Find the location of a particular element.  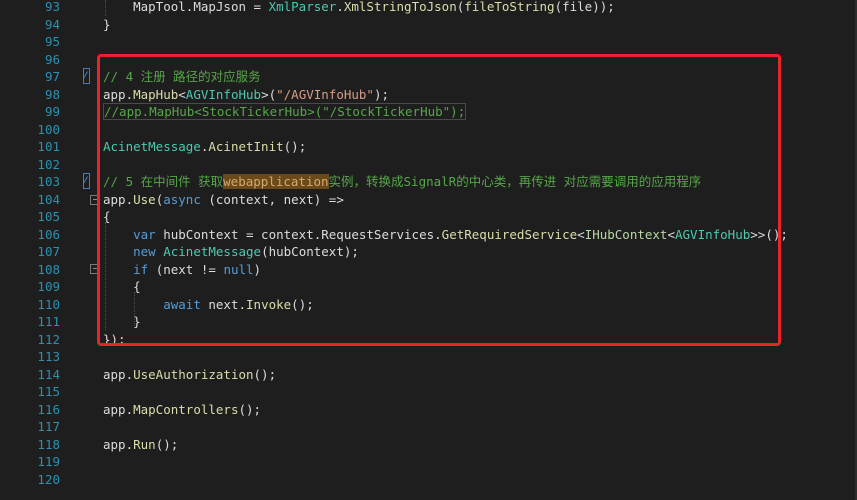

code-line: 114 app.UseAuthorization(); is located at coordinates (428, 375).